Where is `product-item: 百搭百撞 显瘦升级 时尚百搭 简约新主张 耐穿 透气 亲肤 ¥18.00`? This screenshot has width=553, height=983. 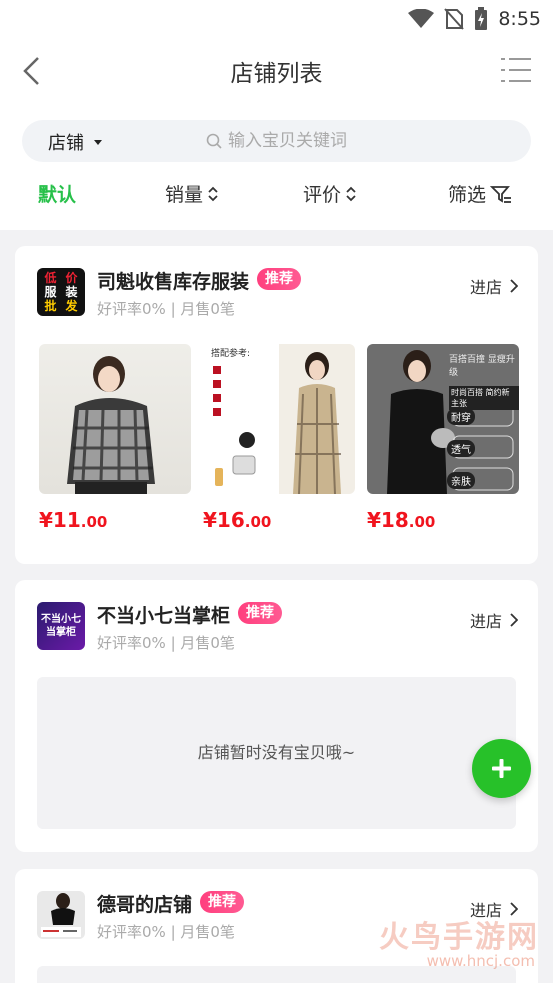 product-item: 百搭百撞 显瘦升级 时尚百搭 简约新主张 耐穿 透气 亲肤 ¥18.00 is located at coordinates (443, 438).